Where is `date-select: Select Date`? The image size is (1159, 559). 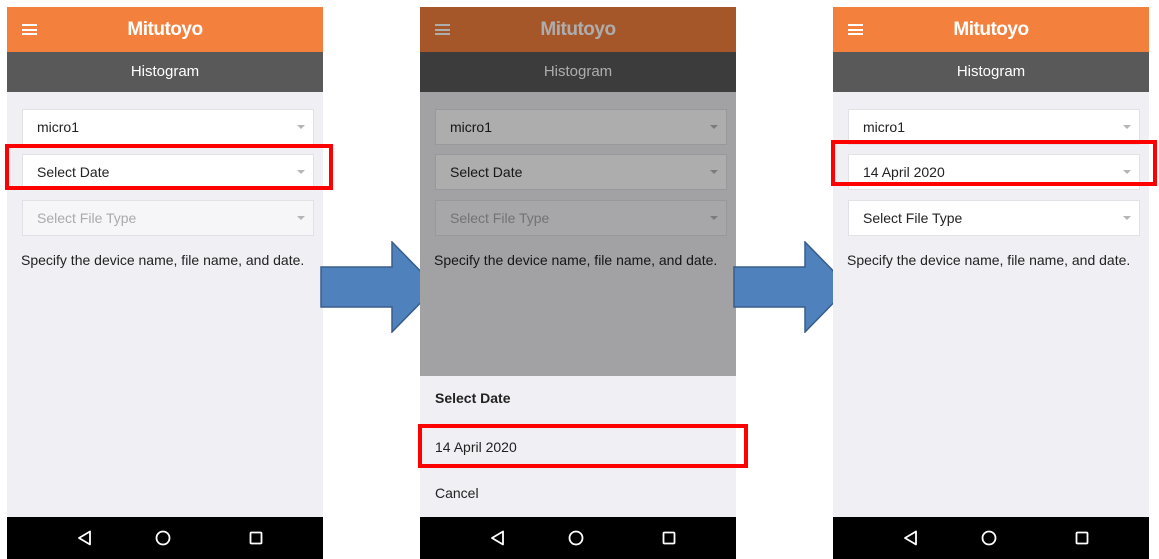 date-select: Select Date is located at coordinates (168, 172).